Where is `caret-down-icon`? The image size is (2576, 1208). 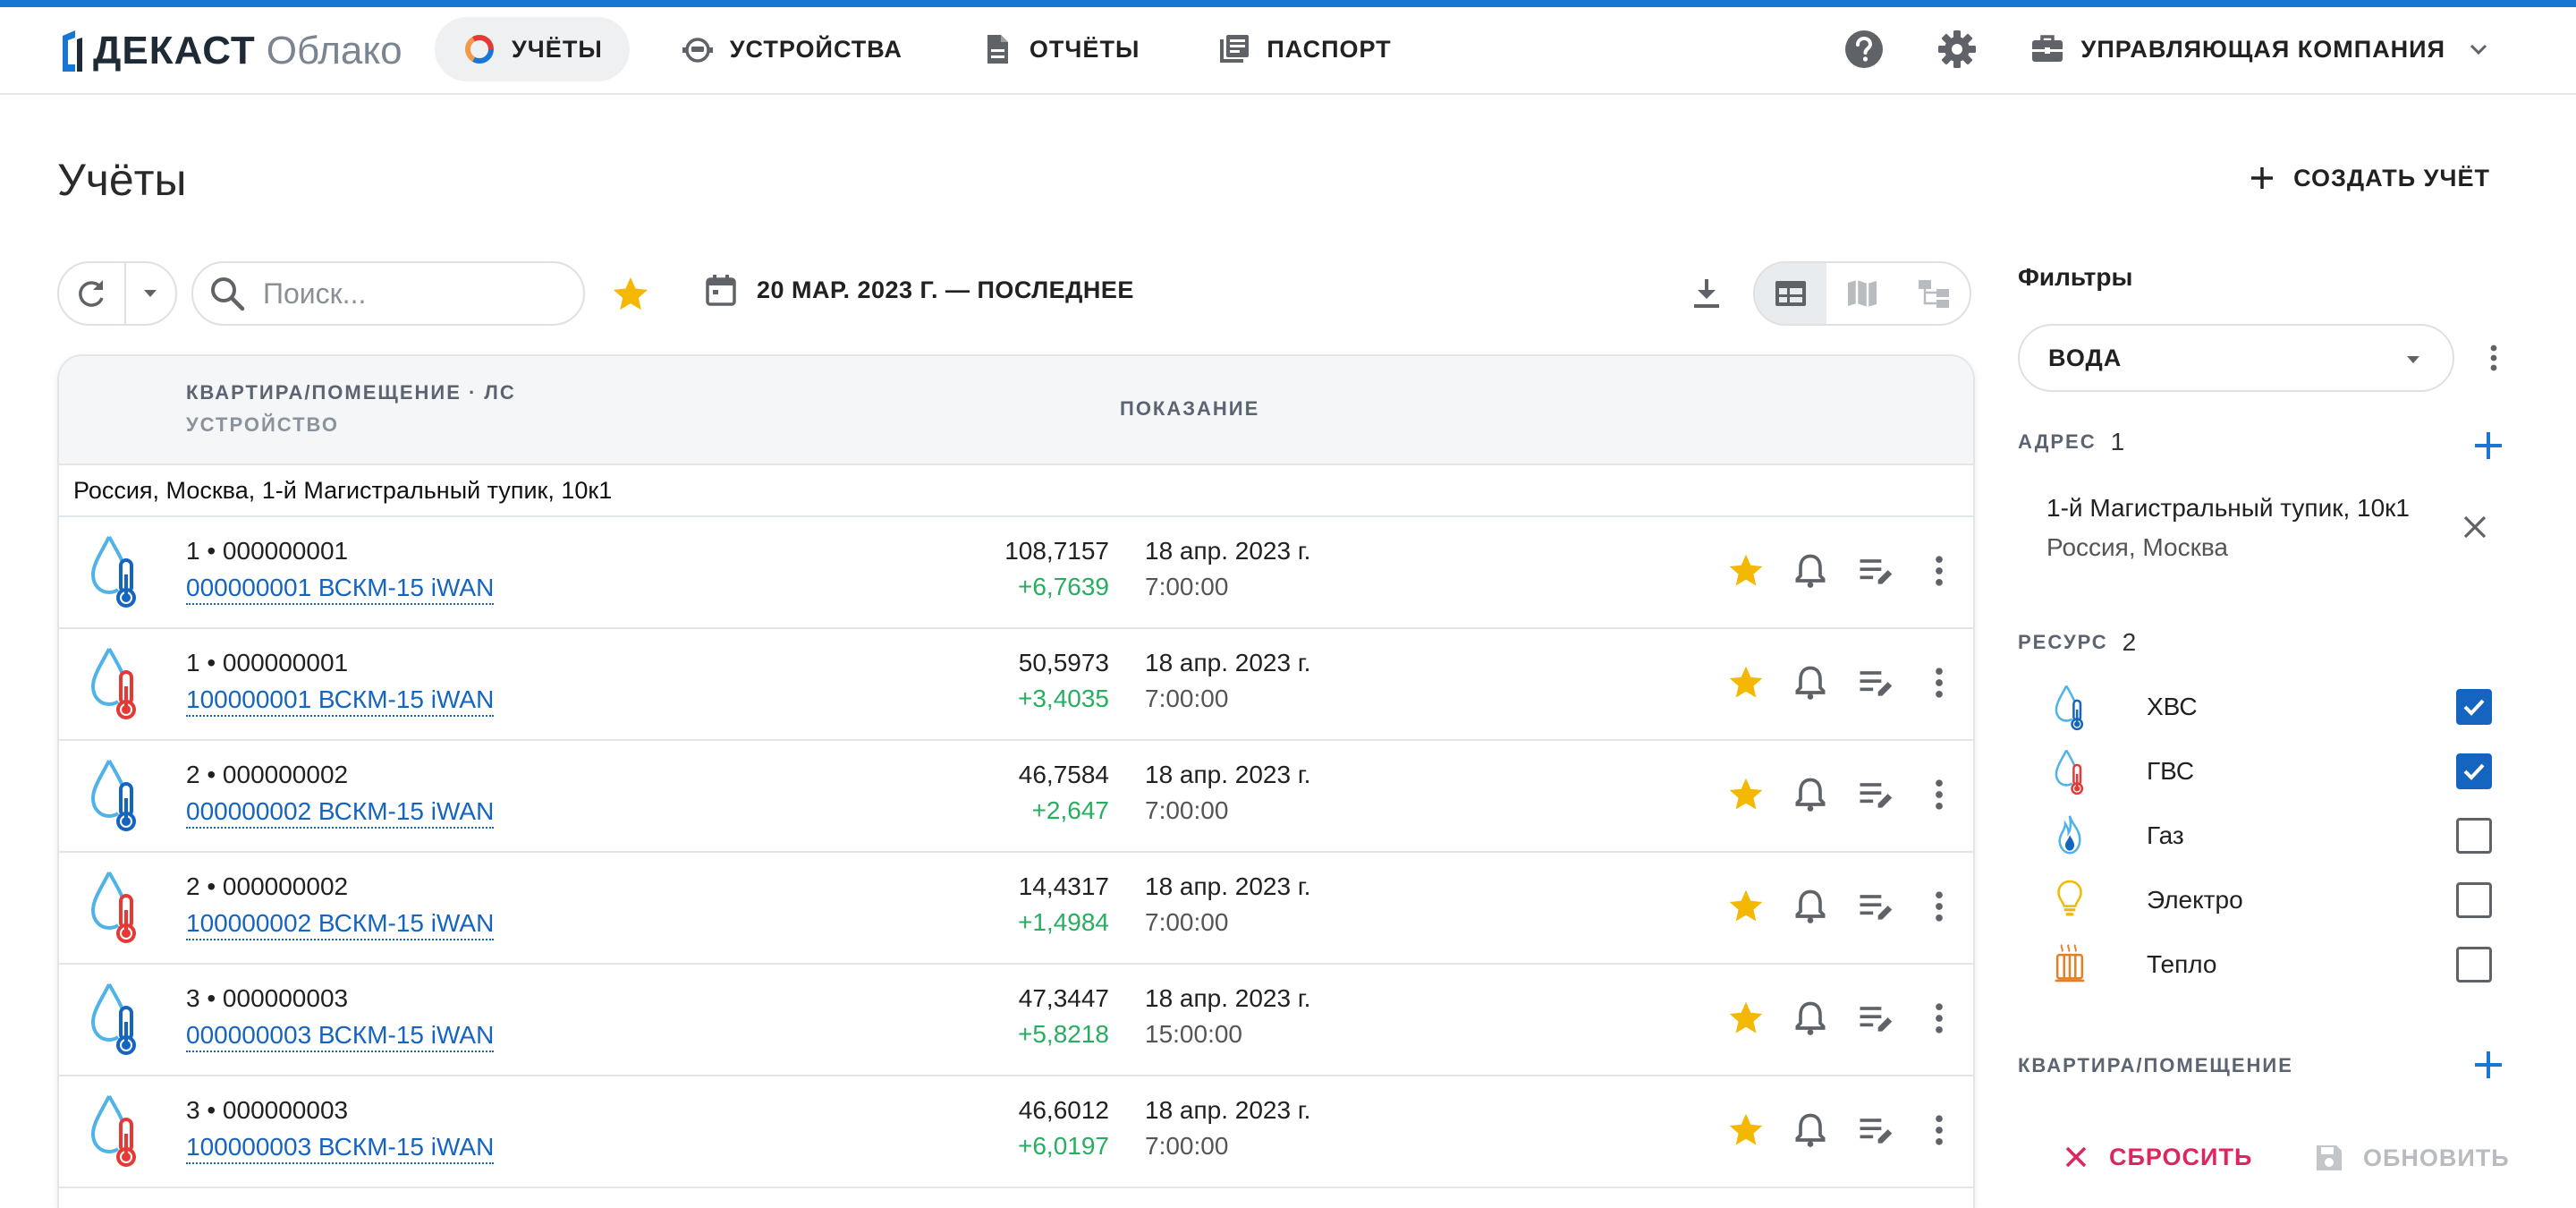
caret-down-icon is located at coordinates (150, 294).